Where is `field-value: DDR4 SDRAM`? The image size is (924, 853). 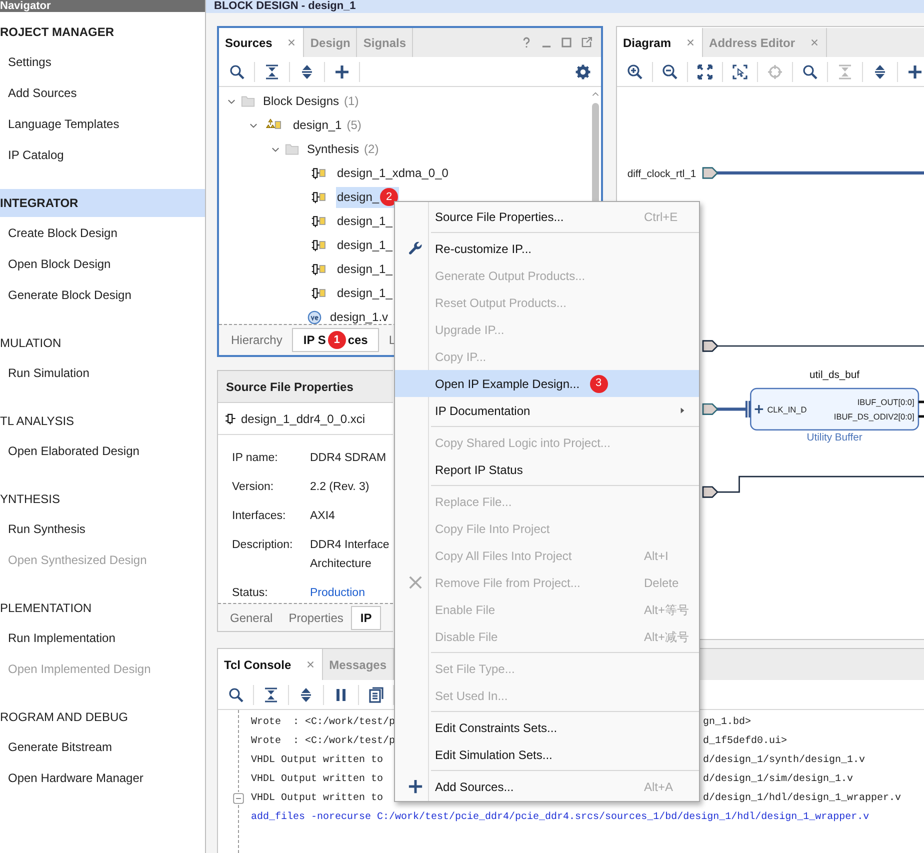
field-value: DDR4 SDRAM is located at coordinates (348, 458).